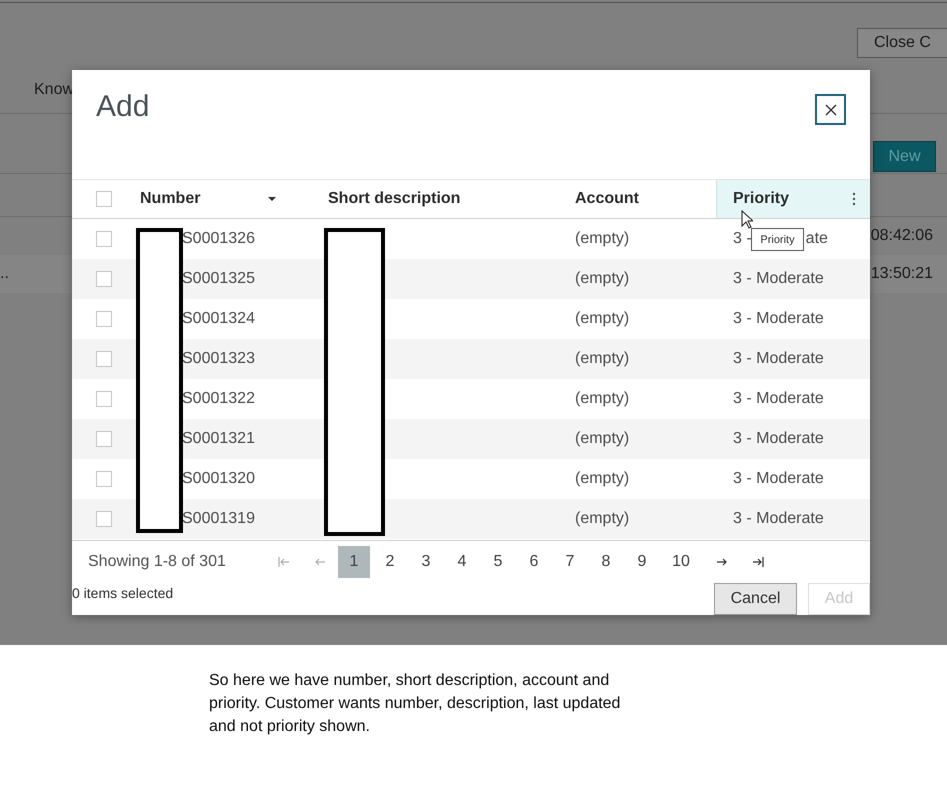 The height and width of the screenshot is (798, 947). I want to click on table-cell: S0001323, so click(218, 359).